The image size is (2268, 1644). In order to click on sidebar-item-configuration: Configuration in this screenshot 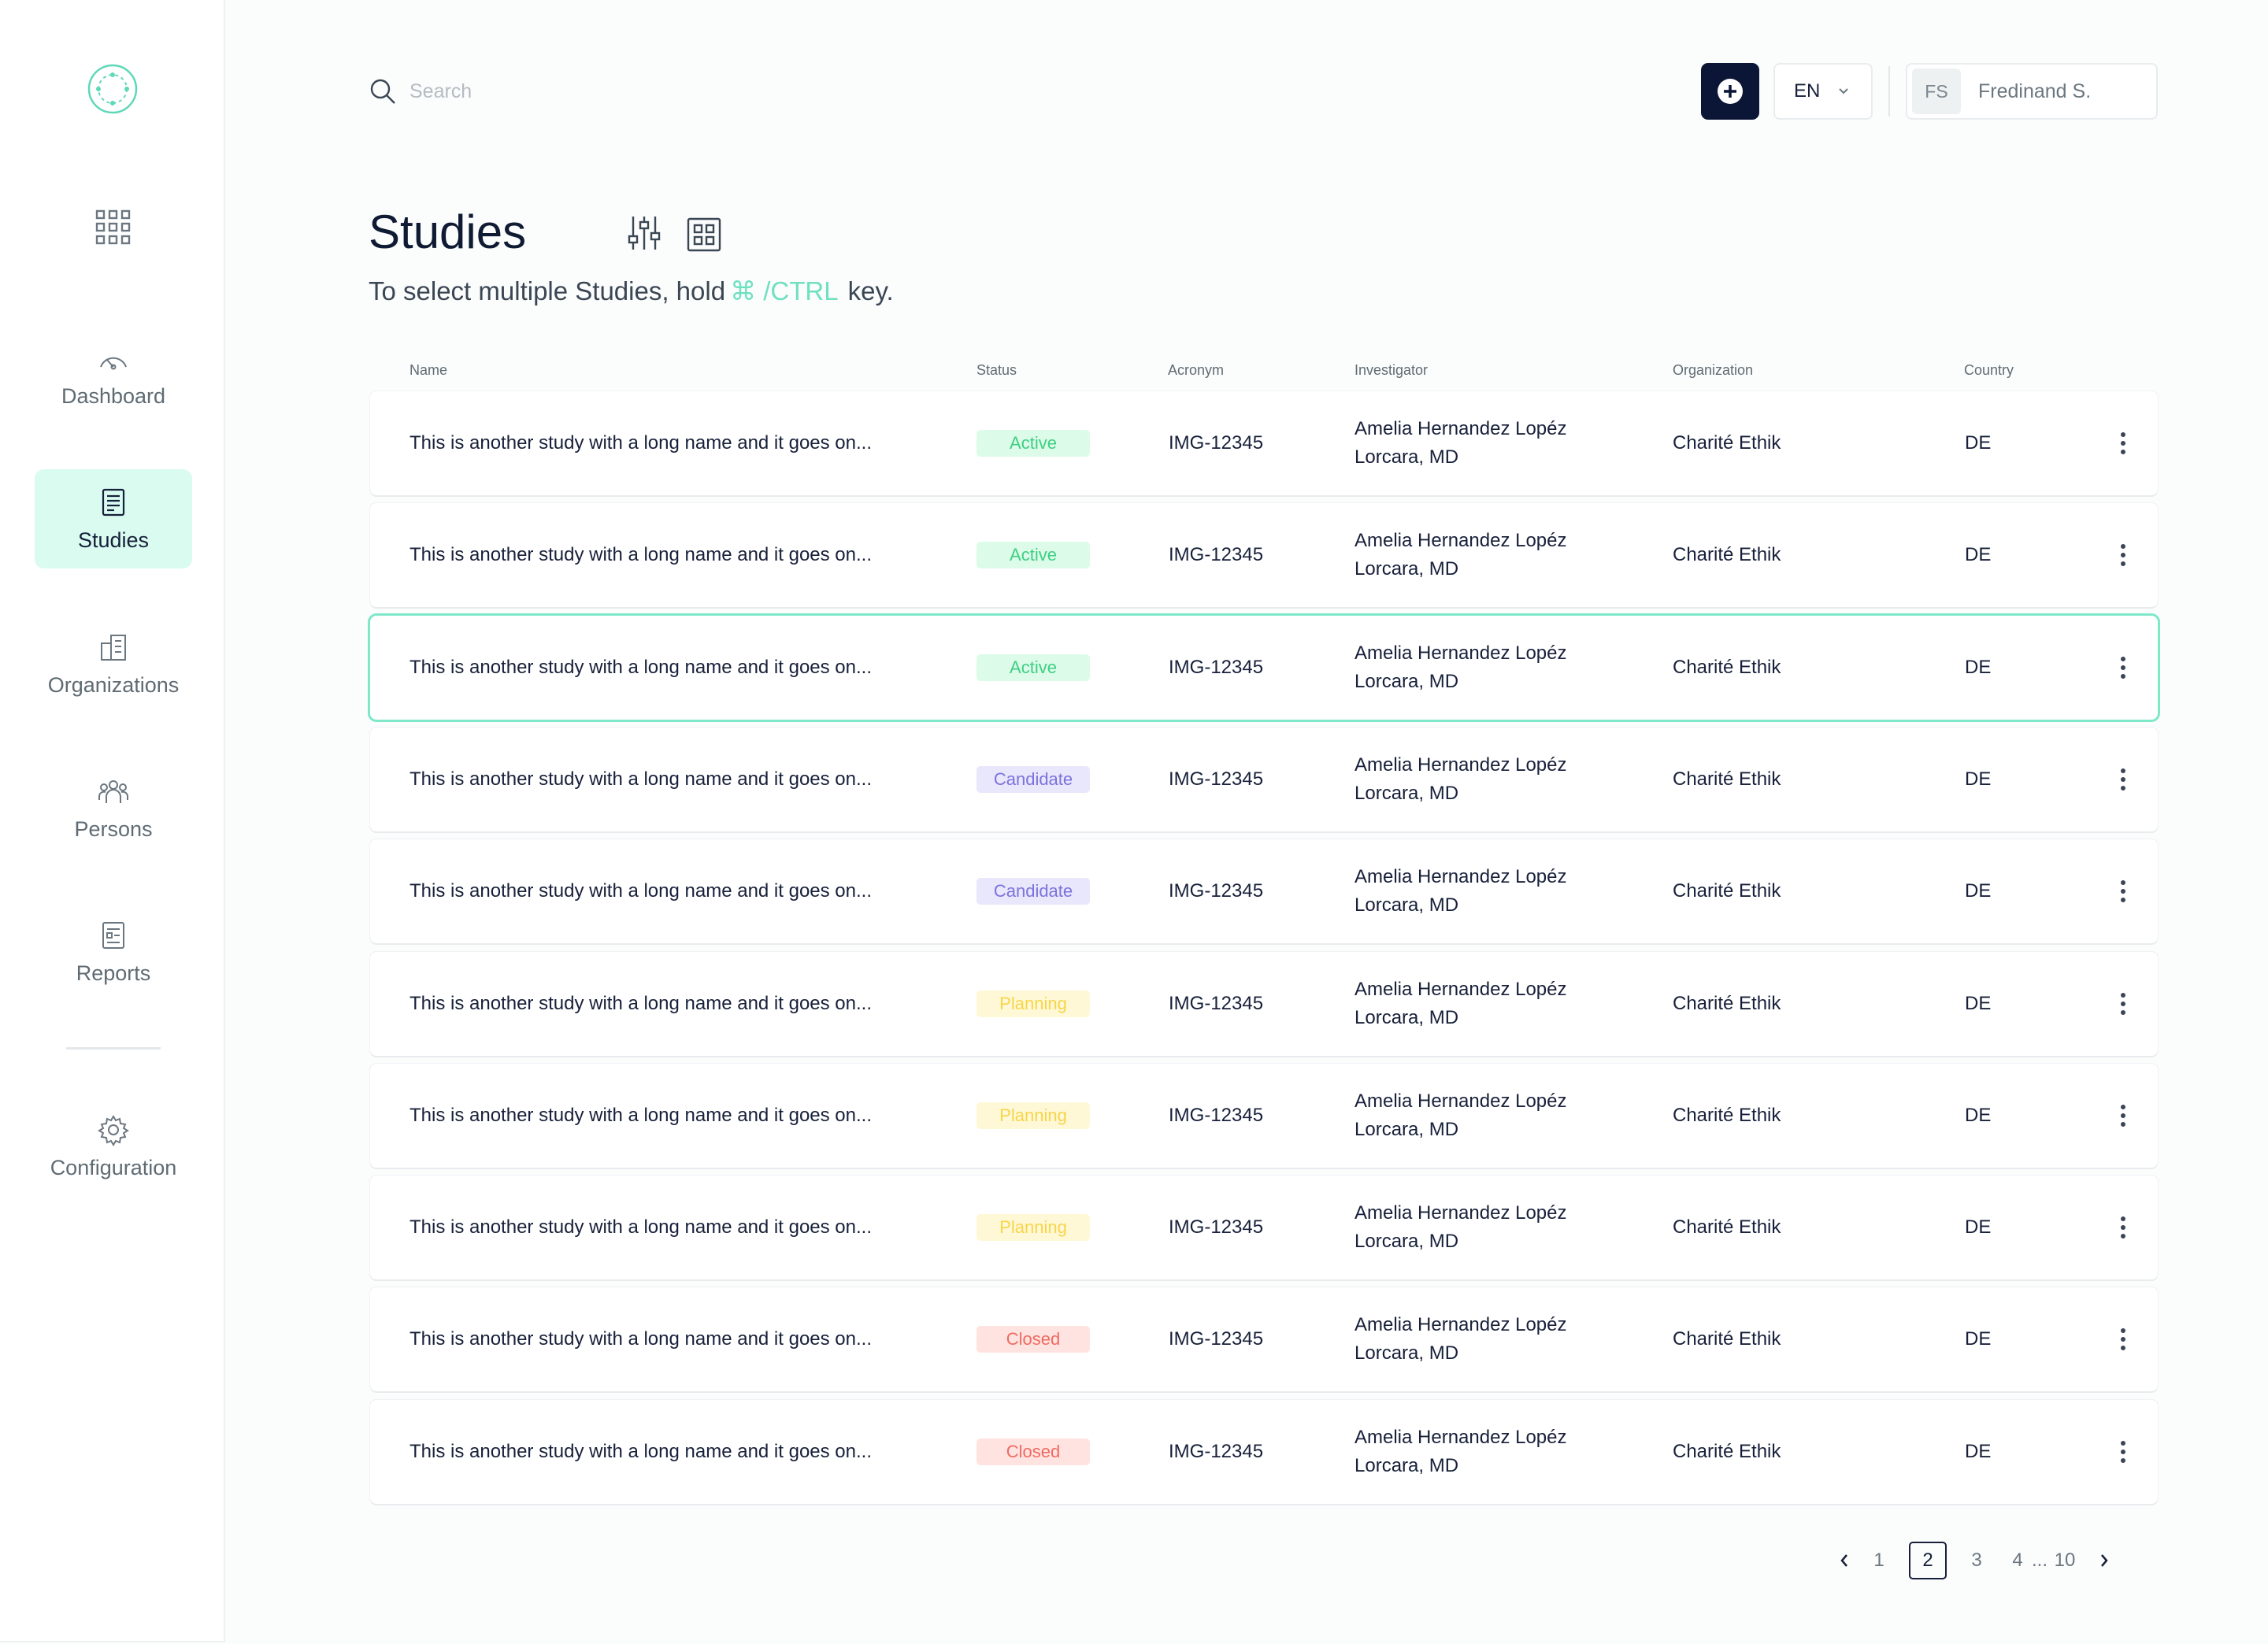, I will do `click(113, 1146)`.